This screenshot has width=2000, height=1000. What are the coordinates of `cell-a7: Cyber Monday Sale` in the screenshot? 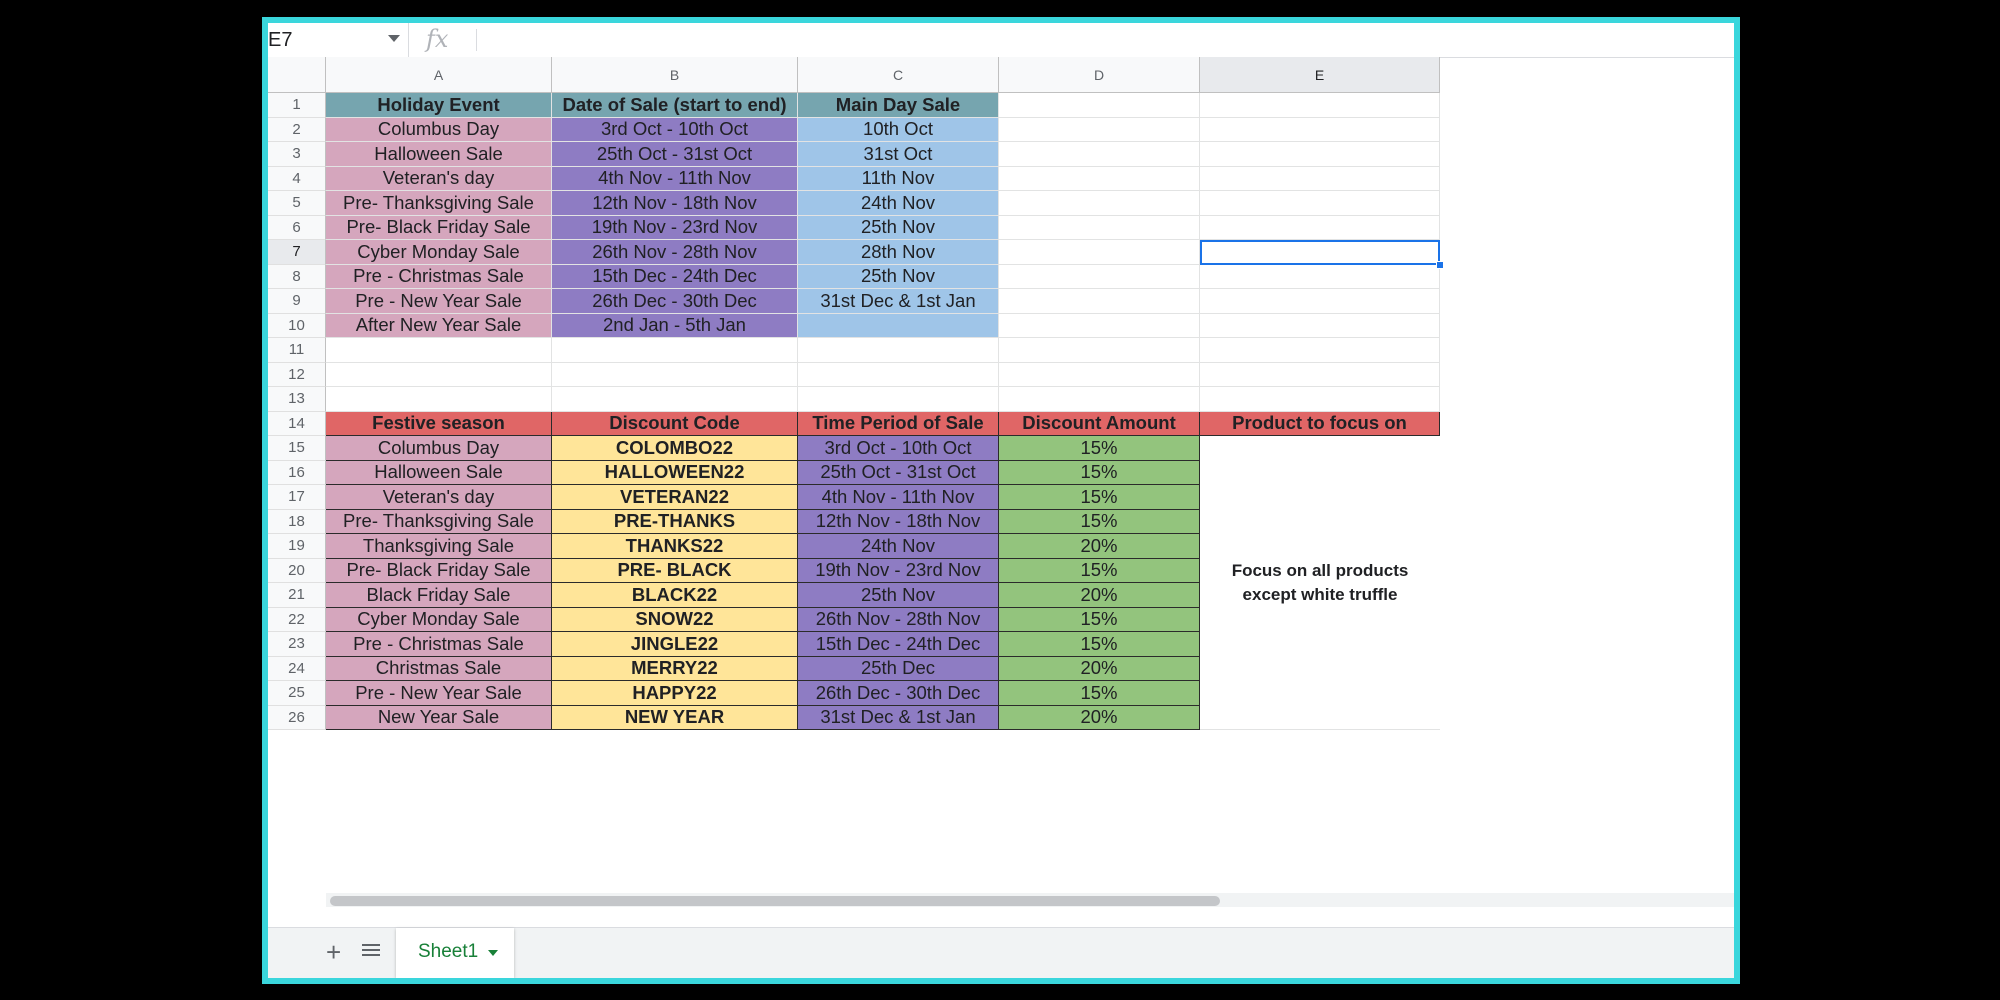 It's located at (439, 252).